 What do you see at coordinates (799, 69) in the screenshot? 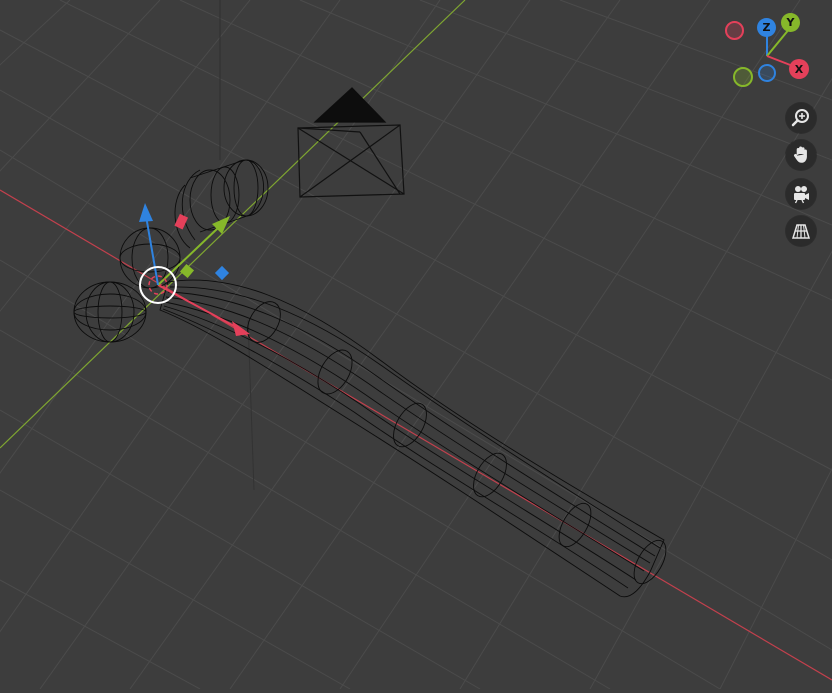
I see `gizmo-x-ball: X` at bounding box center [799, 69].